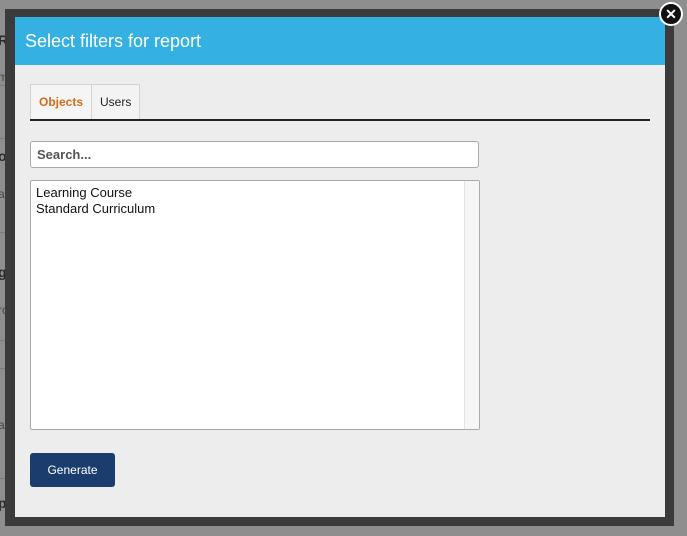 The height and width of the screenshot is (536, 687). Describe the element at coordinates (72, 470) in the screenshot. I see `generate-button: Generate` at that location.